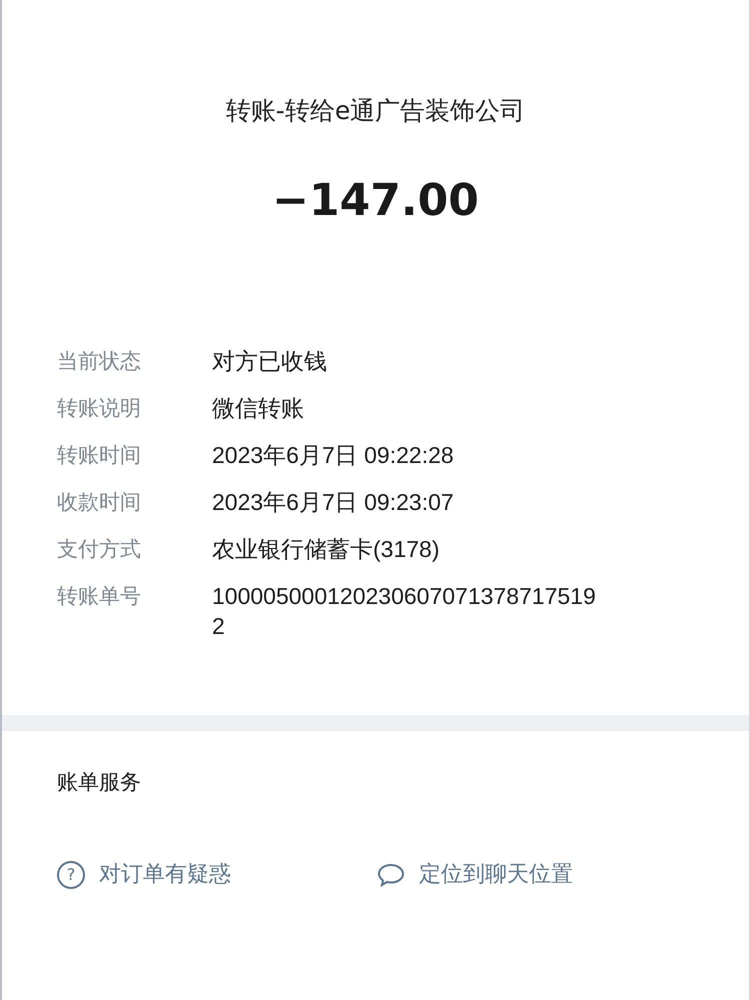 The height and width of the screenshot is (1000, 750). What do you see at coordinates (217, 874) in the screenshot?
I see `order-question-link: ? 对订单有疑惑` at bounding box center [217, 874].